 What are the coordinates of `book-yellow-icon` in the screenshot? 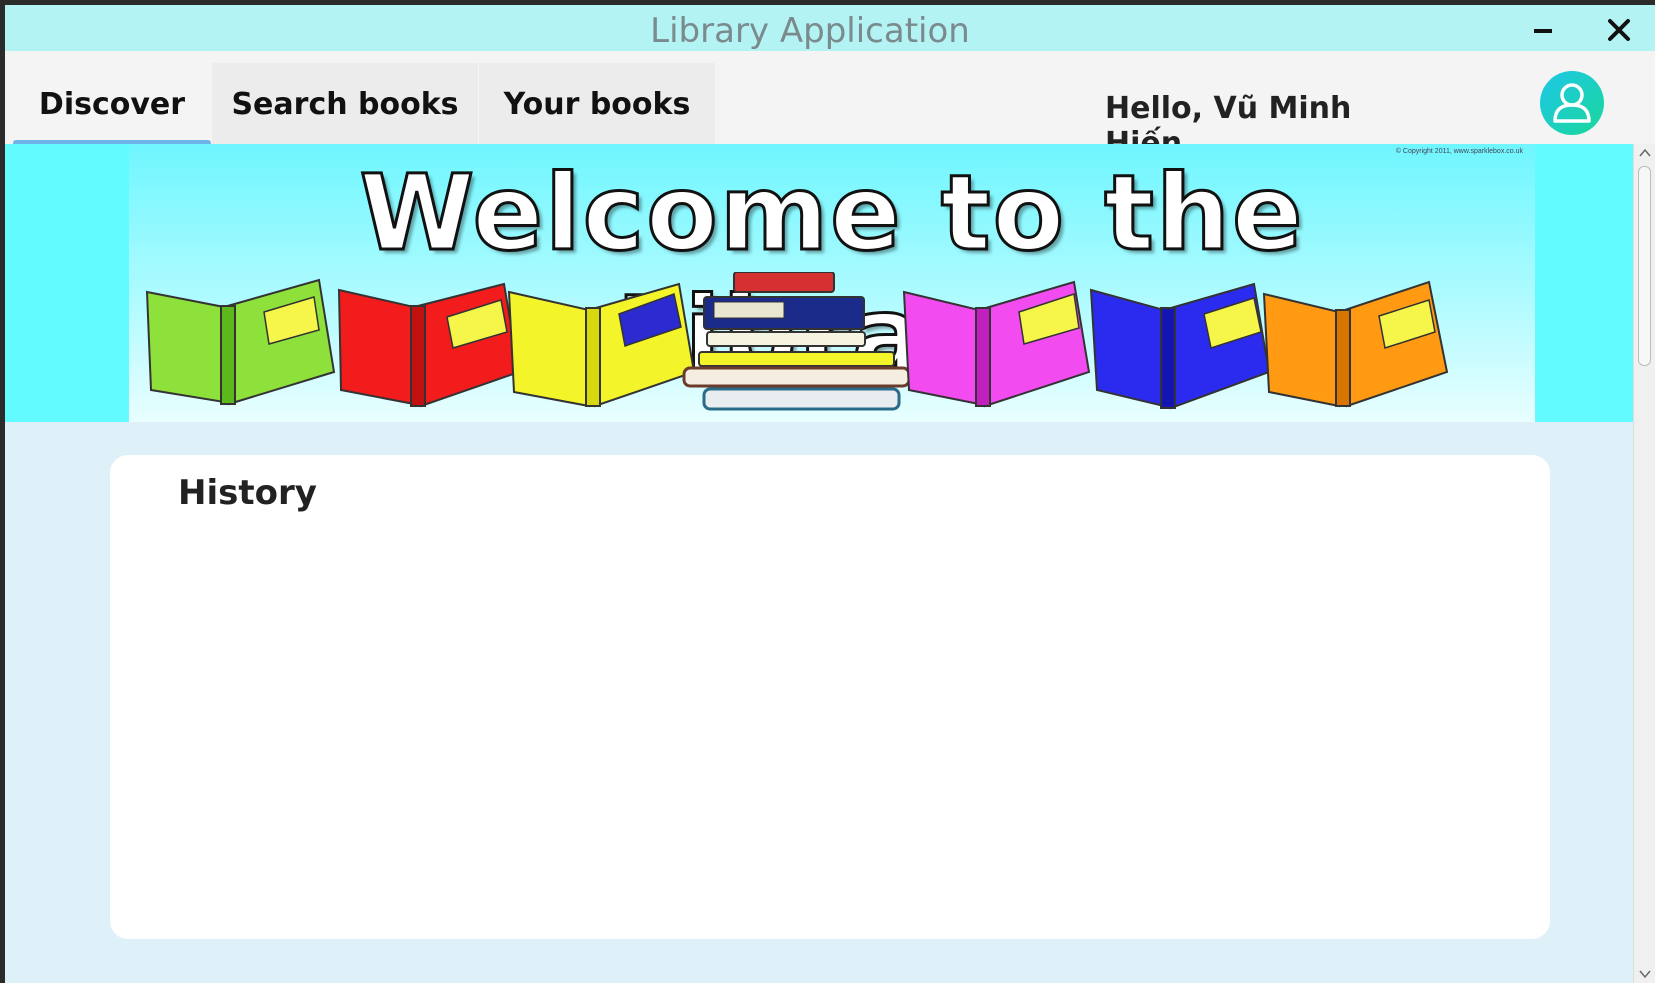 It's located at (601, 345).